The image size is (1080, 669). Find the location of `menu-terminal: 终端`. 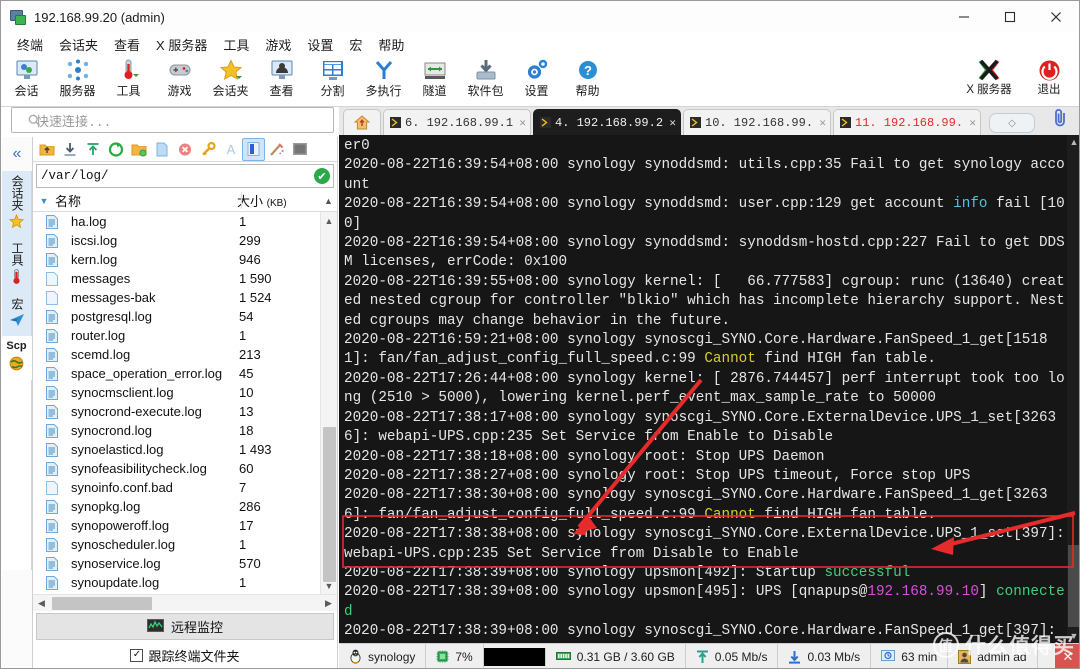

menu-terminal: 终端 is located at coordinates (30, 44).